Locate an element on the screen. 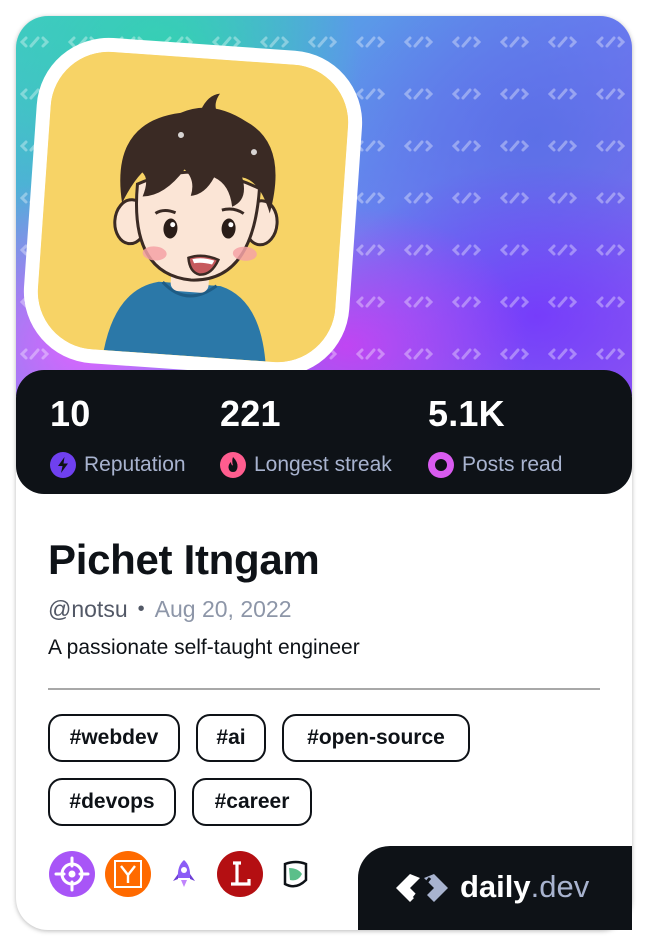 Image resolution: width=648 pixels, height=946 pixels. stat-posts-read: 5.1K Posts read is located at coordinates (495, 436).